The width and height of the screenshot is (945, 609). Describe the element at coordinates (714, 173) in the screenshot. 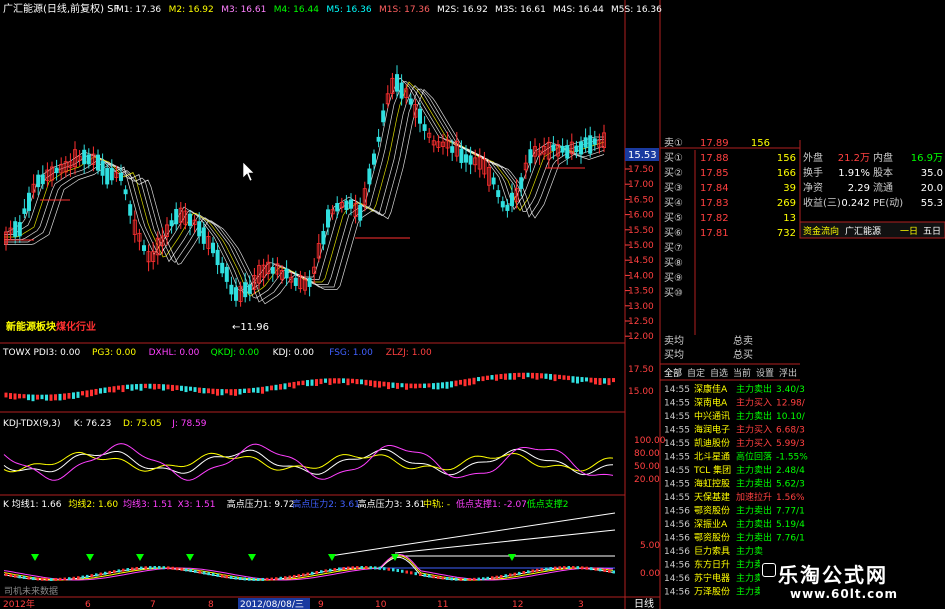

I see `buy-row-price: 17.85` at that location.